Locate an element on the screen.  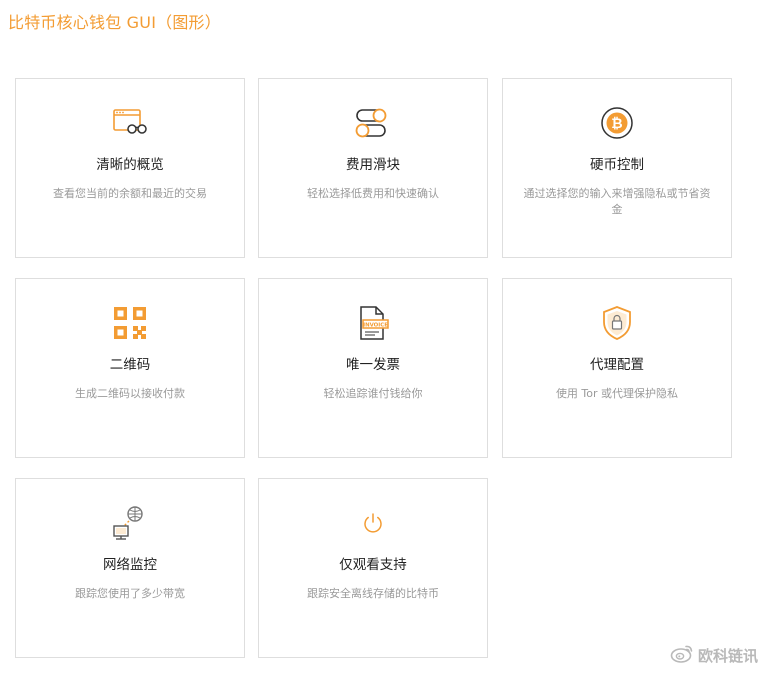
card-title: 仅观看支持 is located at coordinates (373, 565).